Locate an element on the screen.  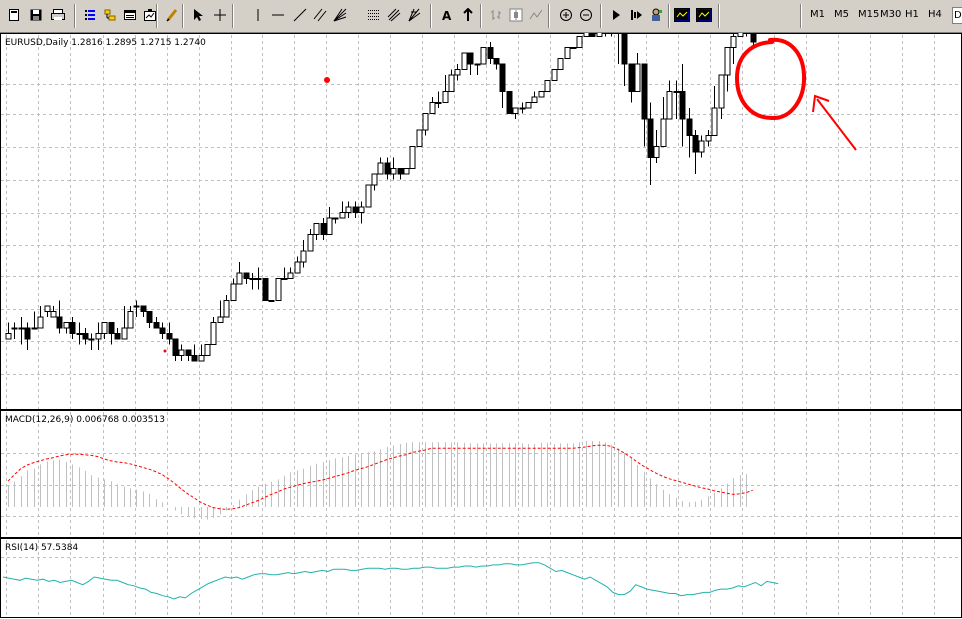
fibonacci-retracement-icon is located at coordinates (374, 15).